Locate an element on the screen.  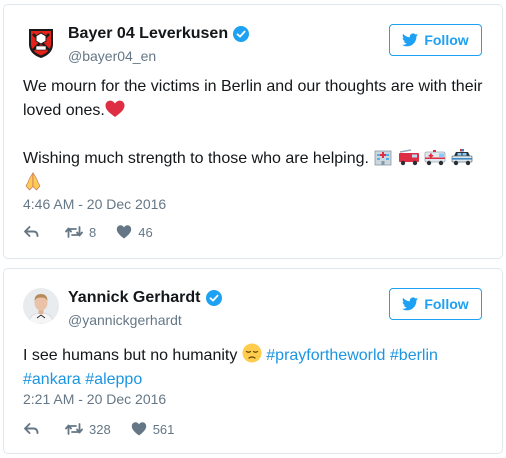
user-photo-icon is located at coordinates (41, 306).